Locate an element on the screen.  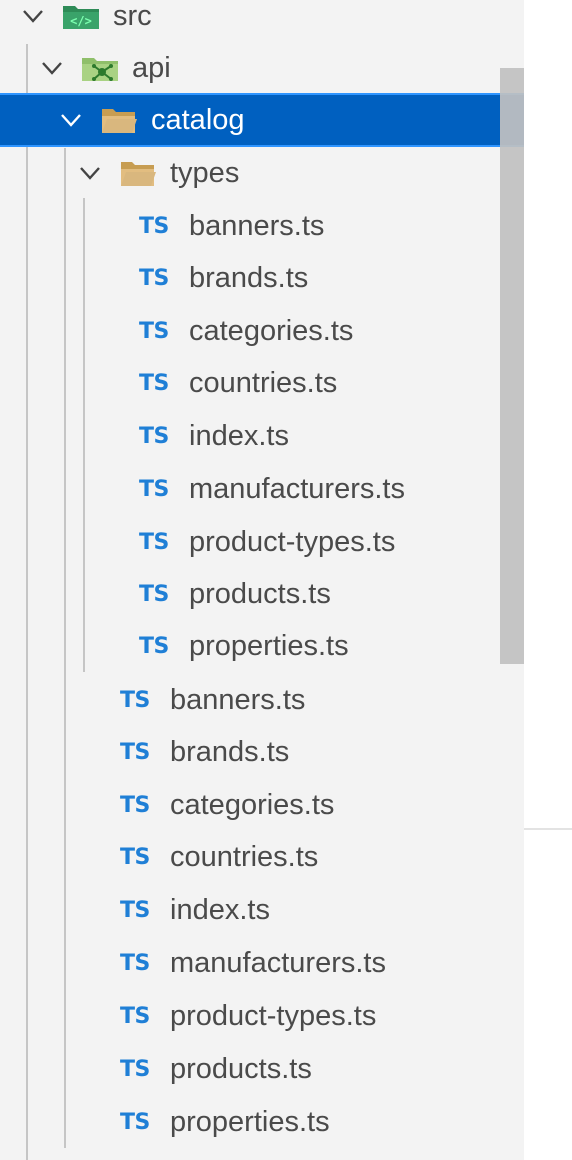
tree-item-label: catalog is located at coordinates (198, 119).